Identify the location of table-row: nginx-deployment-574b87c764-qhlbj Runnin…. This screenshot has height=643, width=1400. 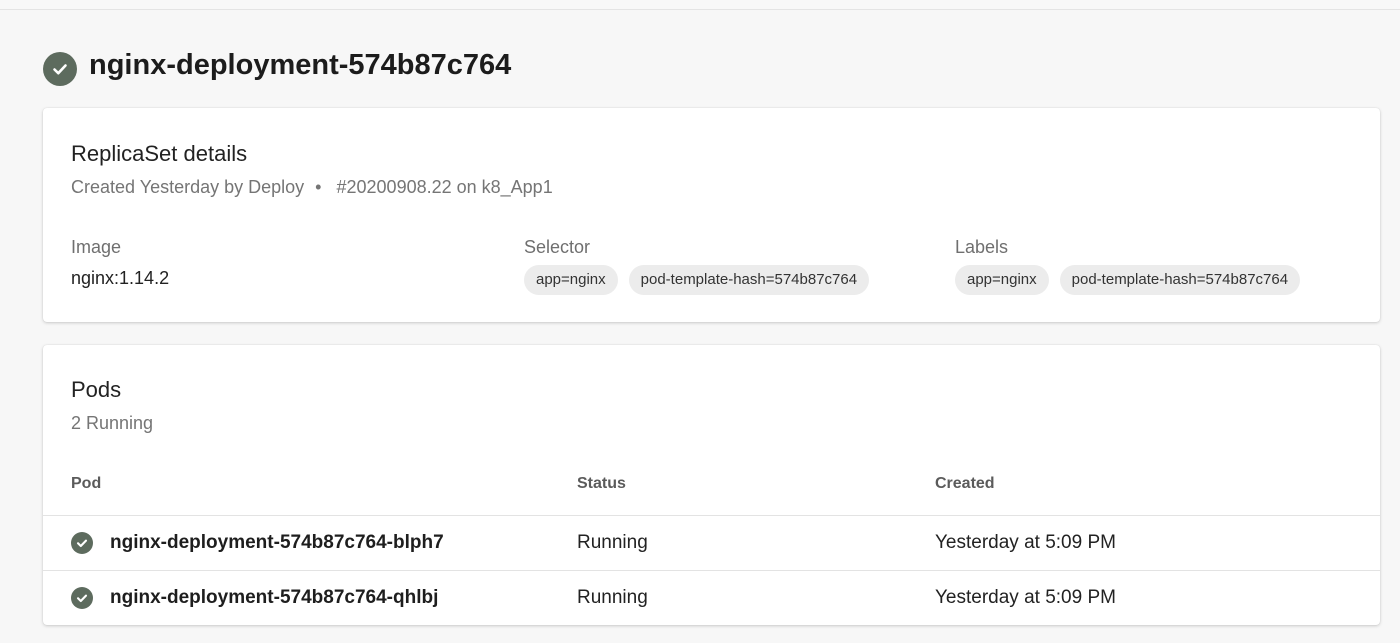
(711, 597).